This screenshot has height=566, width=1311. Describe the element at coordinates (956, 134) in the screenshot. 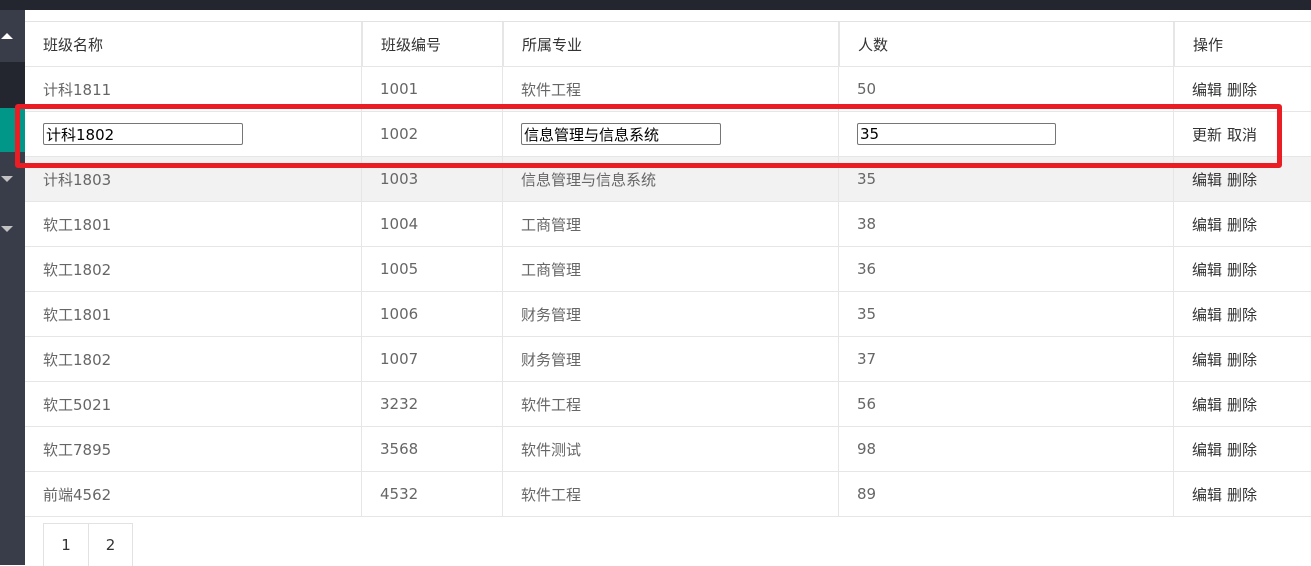

I see `count-input` at that location.